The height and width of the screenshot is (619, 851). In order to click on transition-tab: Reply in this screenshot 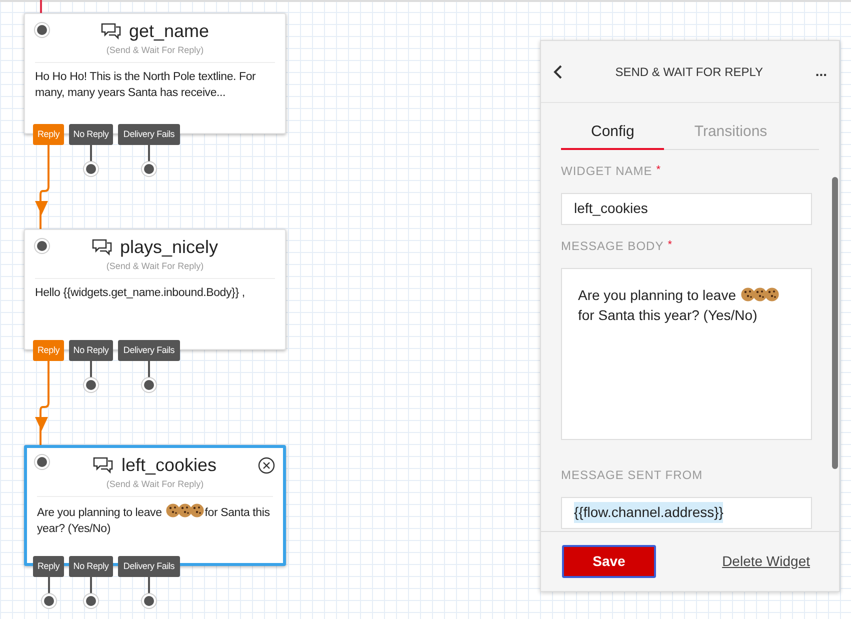, I will do `click(48, 566)`.